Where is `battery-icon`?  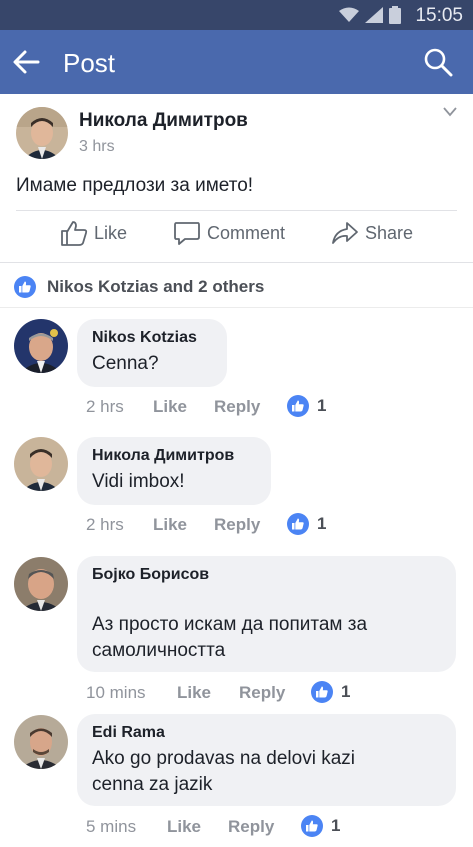
battery-icon is located at coordinates (395, 15).